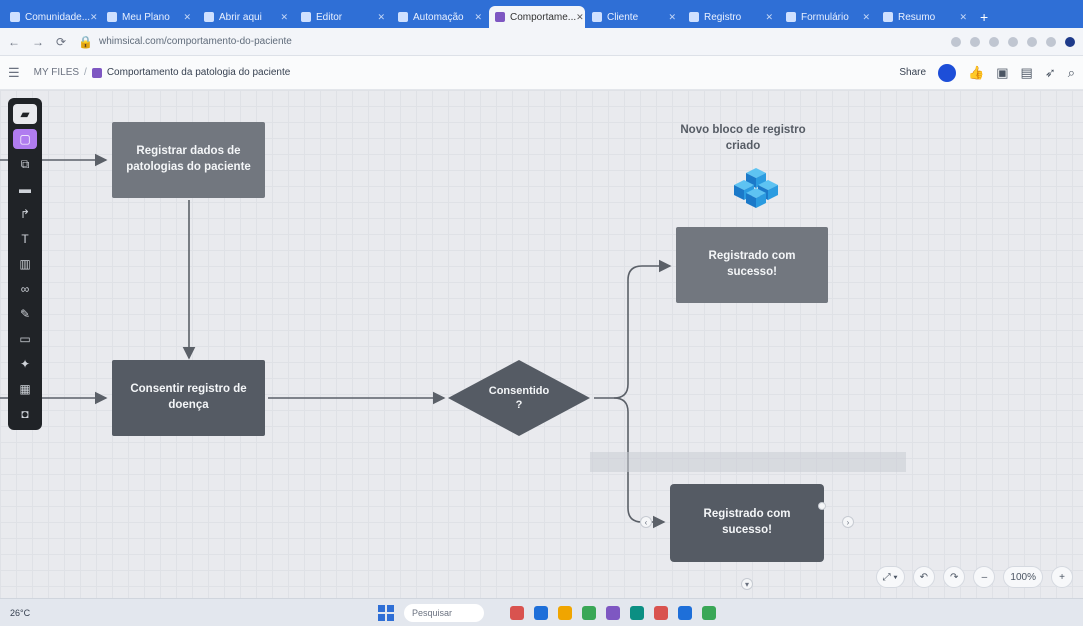  Describe the element at coordinates (25, 389) in the screenshot. I see `table-icon: ▦` at that location.